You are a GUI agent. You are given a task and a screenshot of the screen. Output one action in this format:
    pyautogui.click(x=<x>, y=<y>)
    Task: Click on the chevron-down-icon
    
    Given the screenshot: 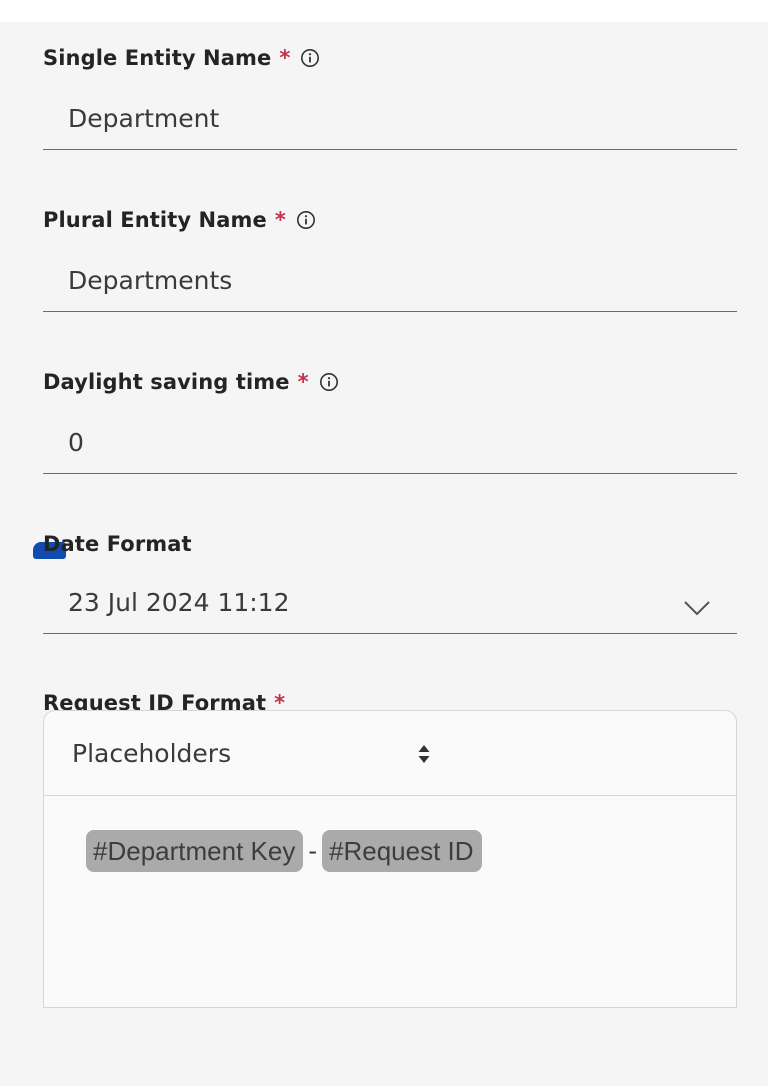 What is the action you would take?
    pyautogui.click(x=697, y=605)
    